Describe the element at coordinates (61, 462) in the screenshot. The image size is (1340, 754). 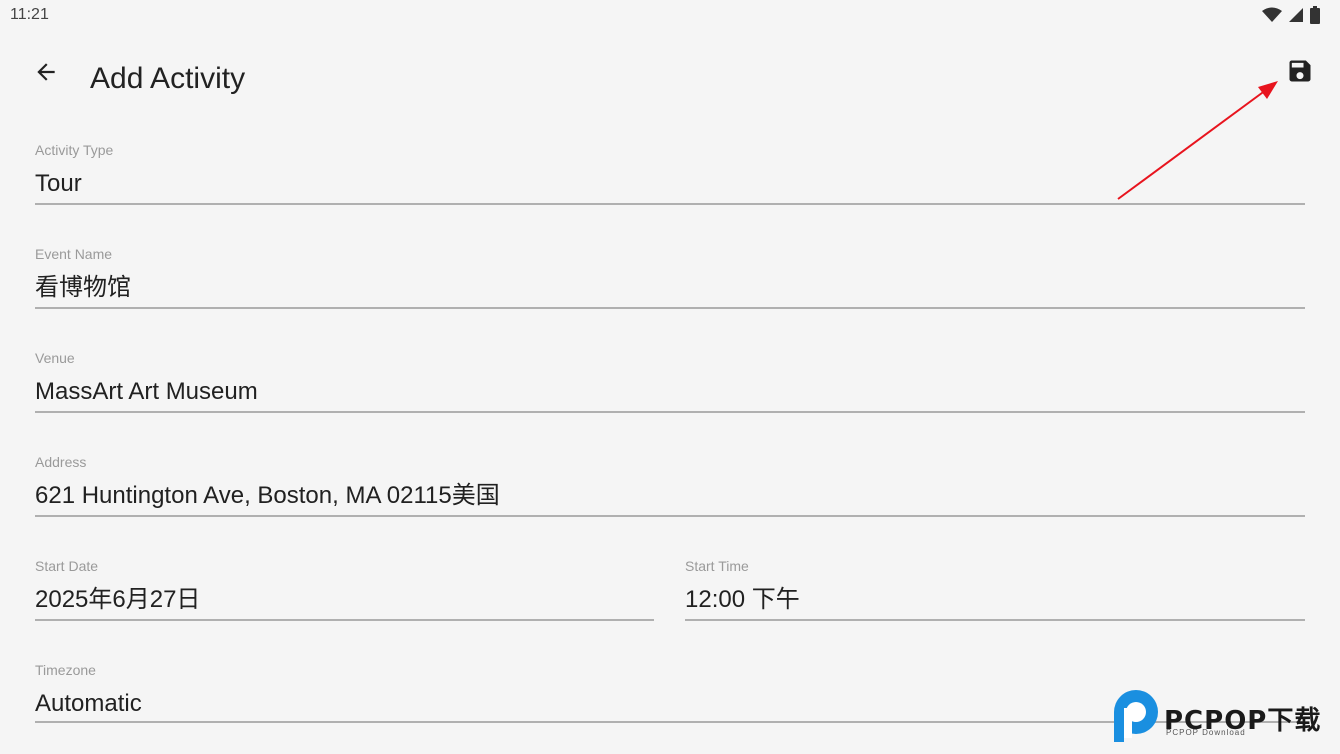
I see `address-label: Address` at that location.